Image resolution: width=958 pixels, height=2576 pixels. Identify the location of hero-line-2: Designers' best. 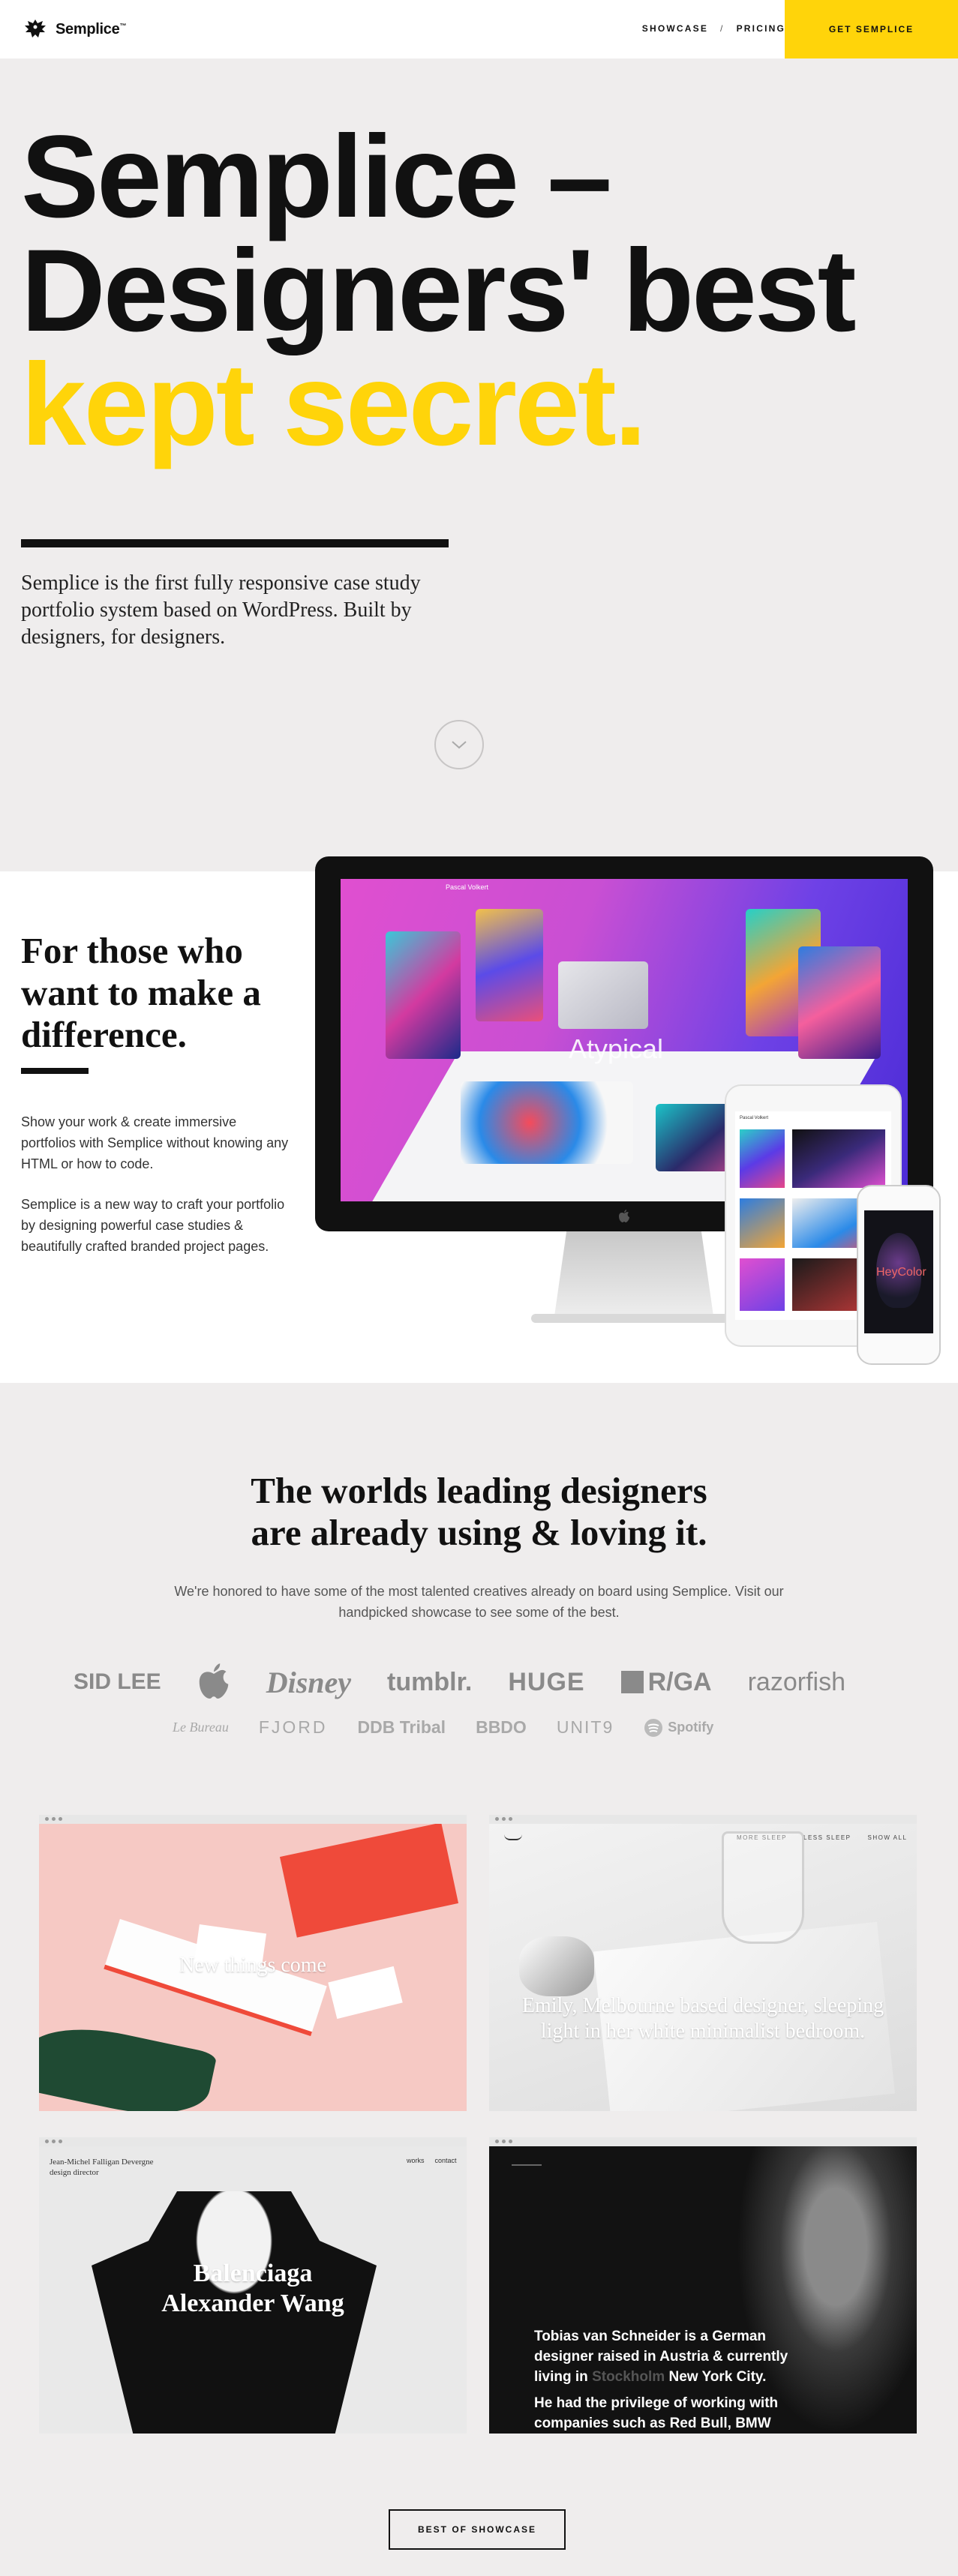
(439, 291).